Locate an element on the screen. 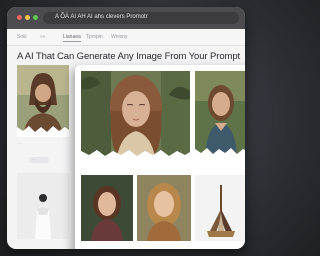 This screenshot has width=320, height=256. nav-item-soiil: Soiil is located at coordinates (21, 37).